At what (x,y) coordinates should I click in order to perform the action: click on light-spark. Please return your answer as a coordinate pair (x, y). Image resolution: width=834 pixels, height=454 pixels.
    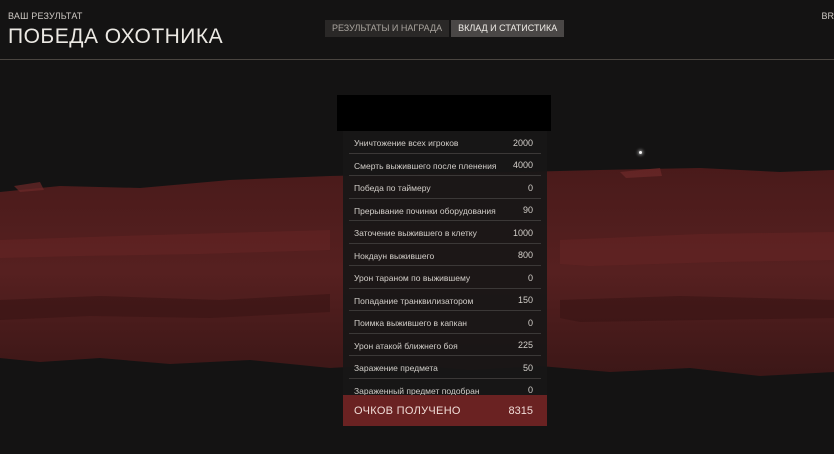
    Looking at the image, I should click on (640, 152).